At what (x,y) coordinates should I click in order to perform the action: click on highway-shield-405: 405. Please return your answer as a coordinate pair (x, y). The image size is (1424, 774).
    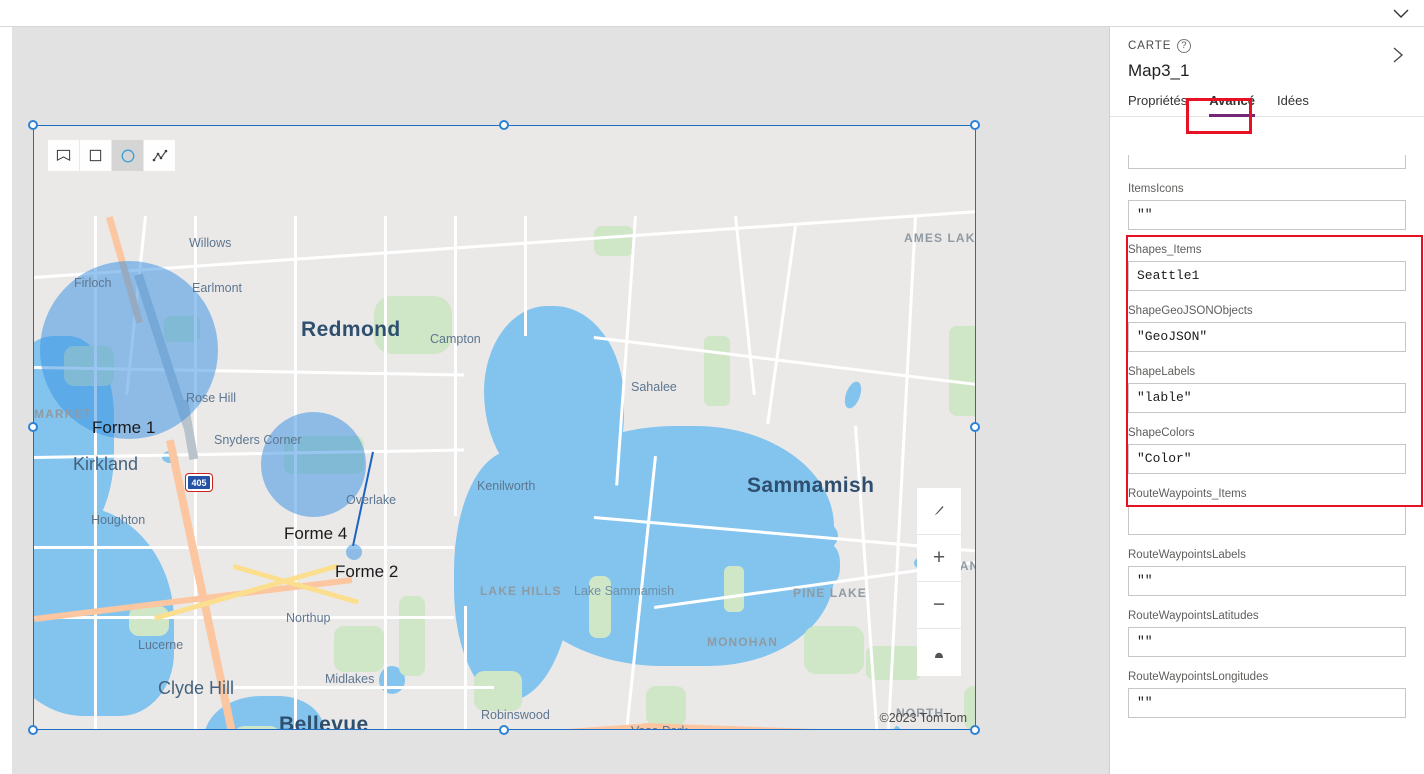
    Looking at the image, I should click on (199, 482).